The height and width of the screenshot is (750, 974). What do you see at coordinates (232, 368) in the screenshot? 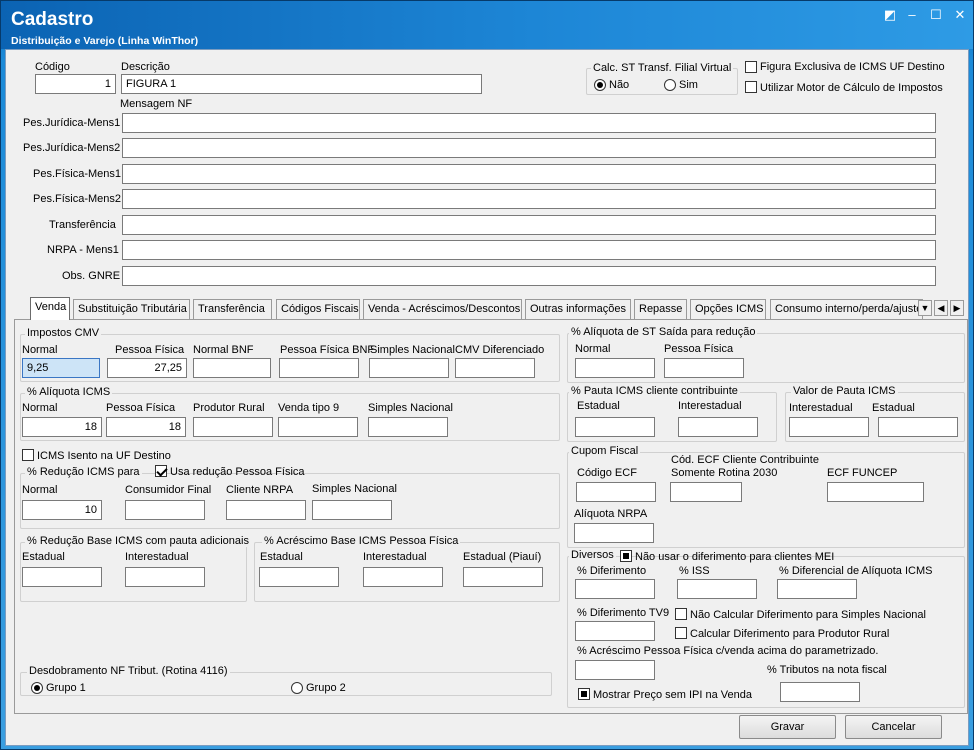
I see `cmv-normal-bnf-input` at bounding box center [232, 368].